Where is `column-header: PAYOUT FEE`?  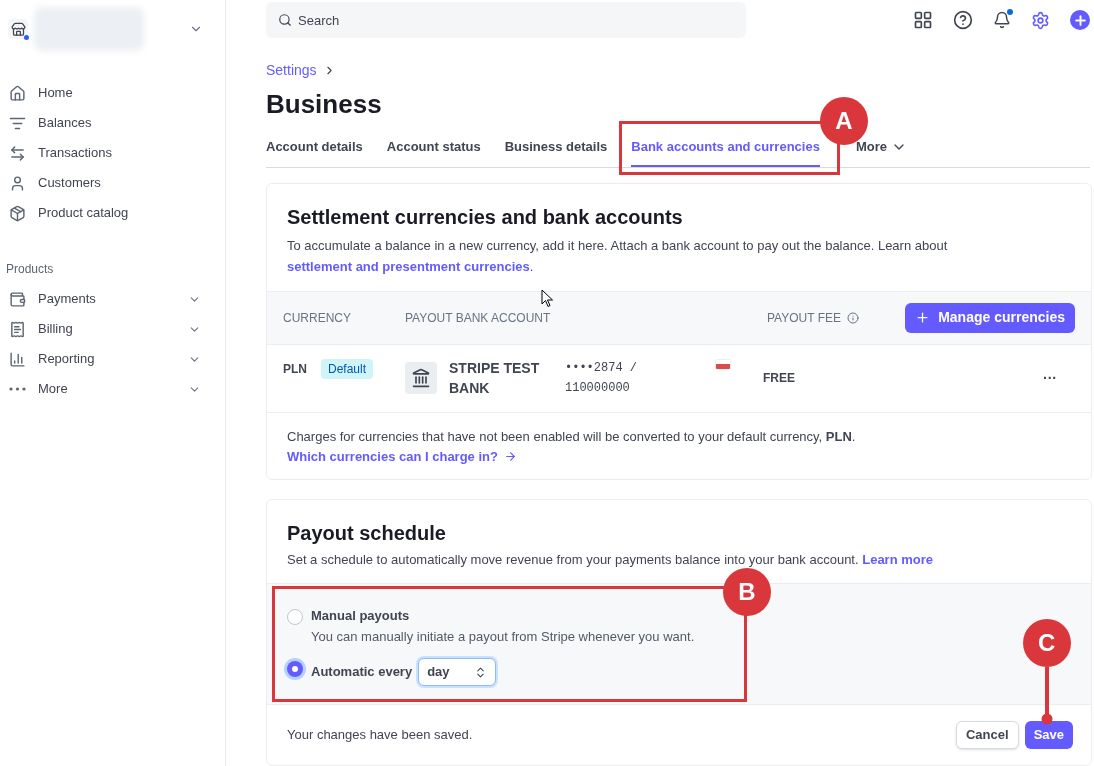
column-header: PAYOUT FEE is located at coordinates (804, 318).